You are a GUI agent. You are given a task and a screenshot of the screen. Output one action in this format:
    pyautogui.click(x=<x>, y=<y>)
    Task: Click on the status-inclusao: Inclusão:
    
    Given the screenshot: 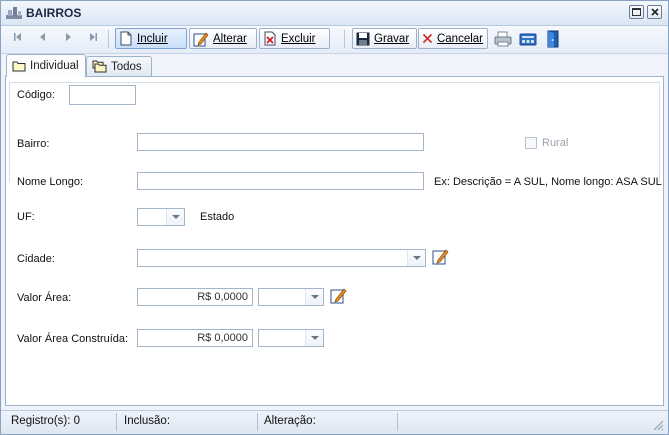 What is the action you would take?
    pyautogui.click(x=147, y=421)
    